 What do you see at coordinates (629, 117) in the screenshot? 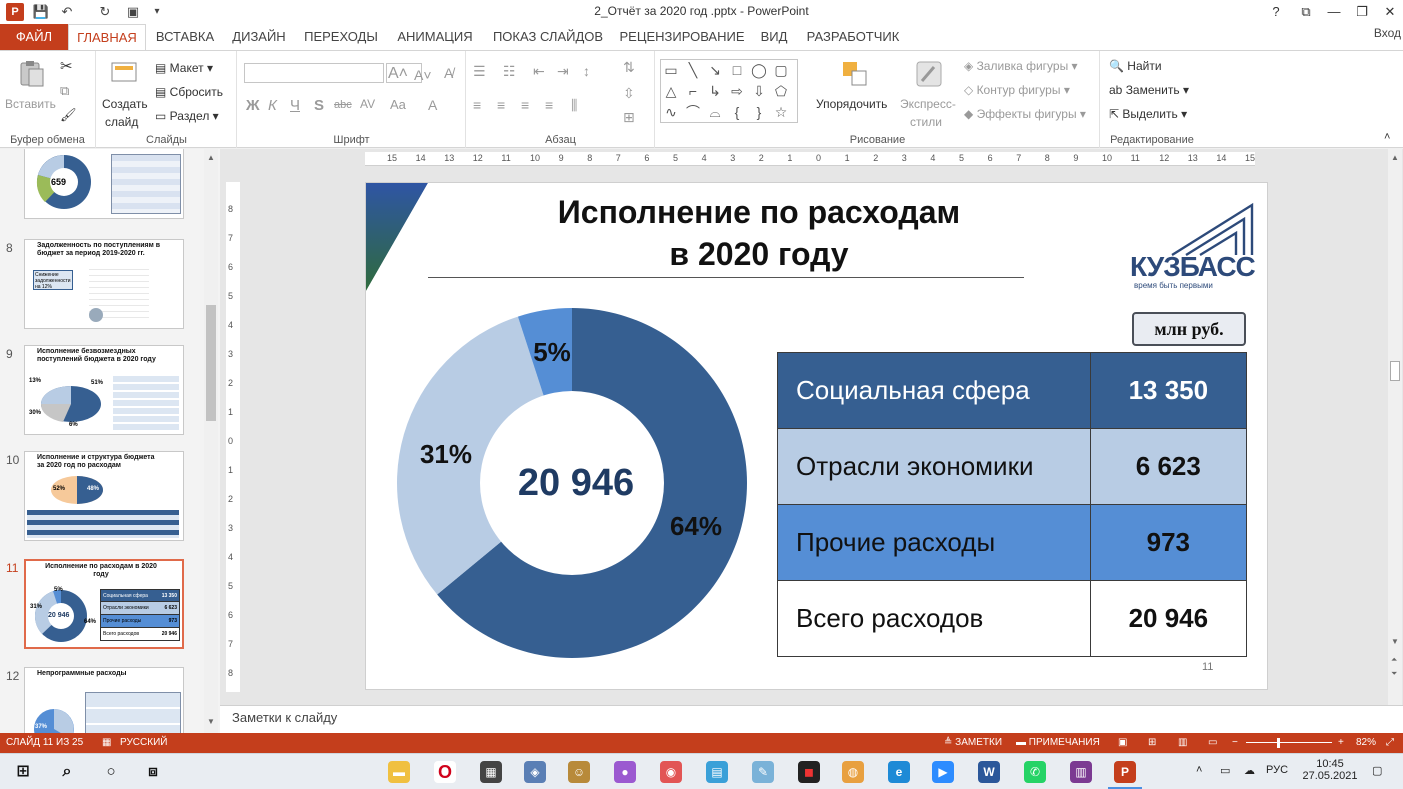
I see `smartart-icon: ⊞` at bounding box center [629, 117].